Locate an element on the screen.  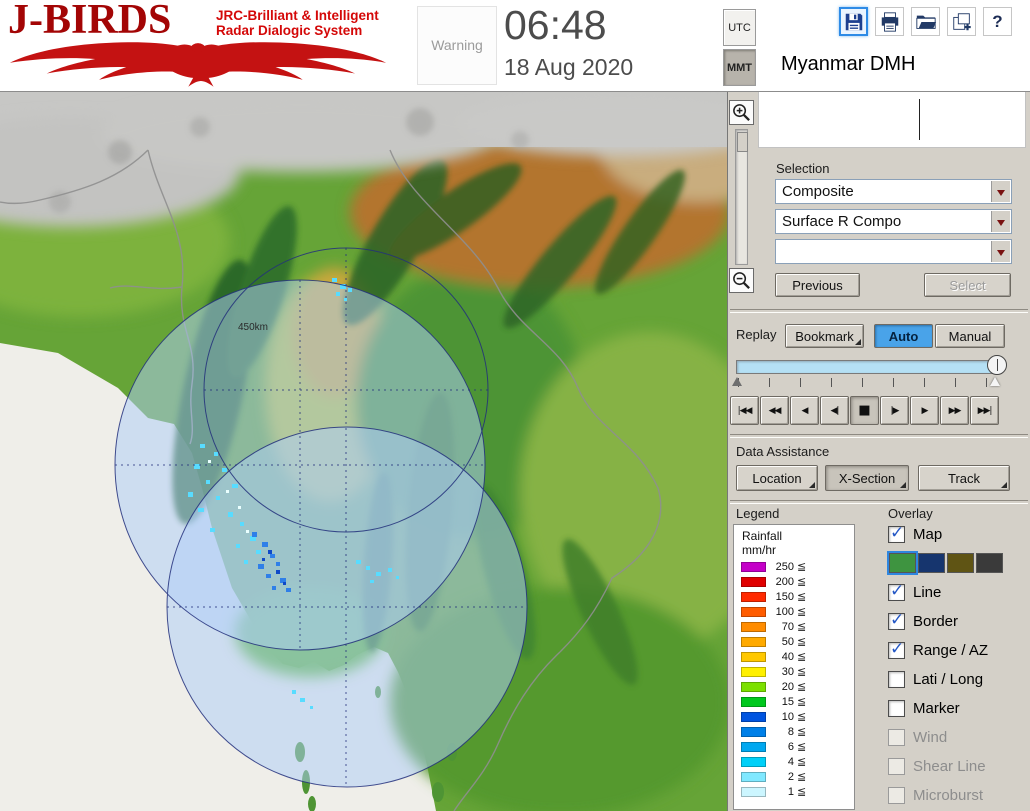
legend-row: 250 ≦ is located at coordinates (794, 566).